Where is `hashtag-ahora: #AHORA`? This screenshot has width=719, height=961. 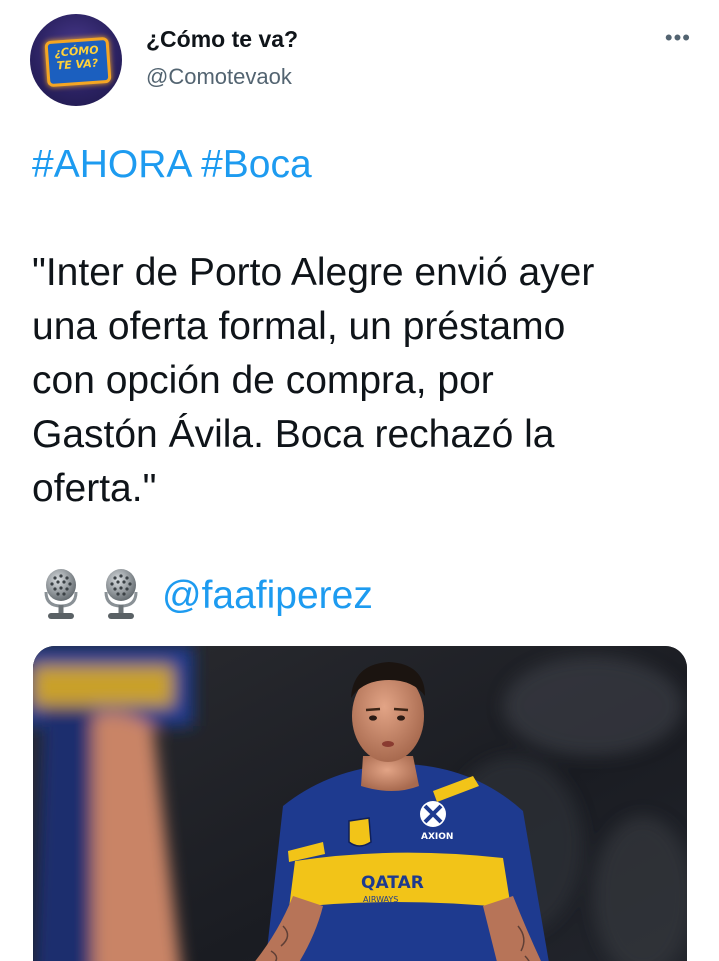
hashtag-ahora: #AHORA is located at coordinates (111, 164).